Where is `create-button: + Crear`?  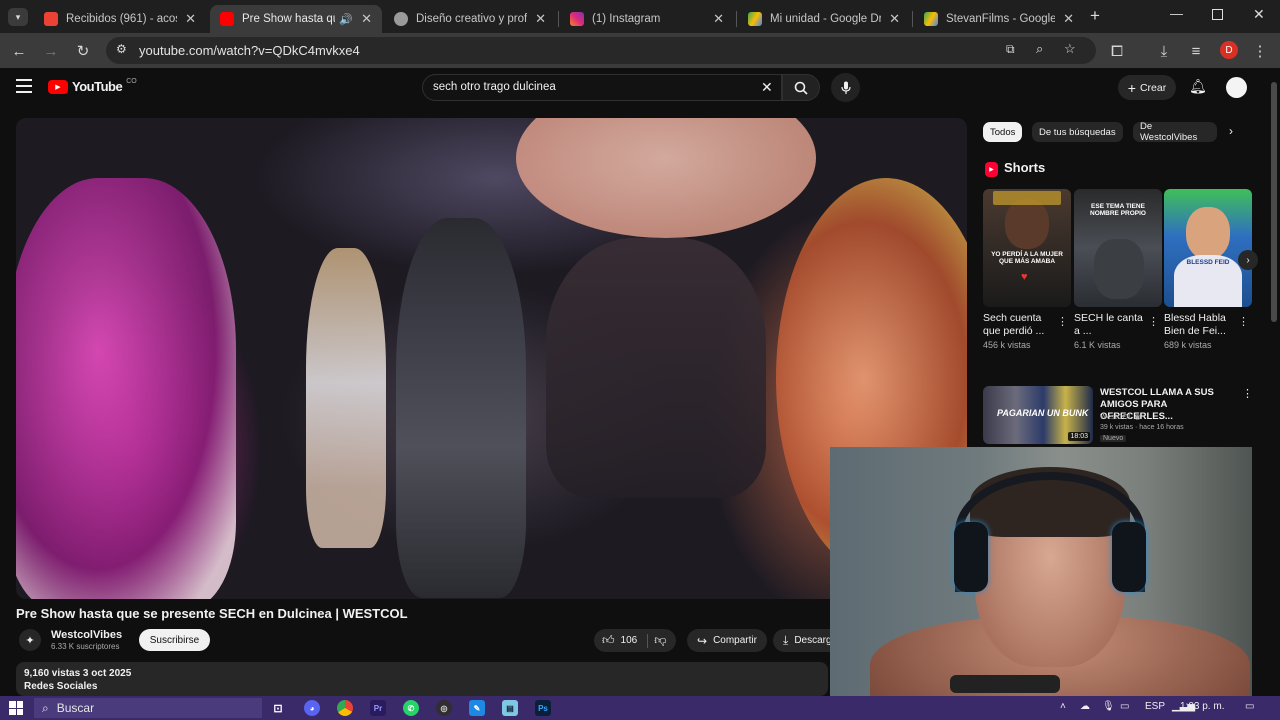 create-button: + Crear is located at coordinates (1147, 87).